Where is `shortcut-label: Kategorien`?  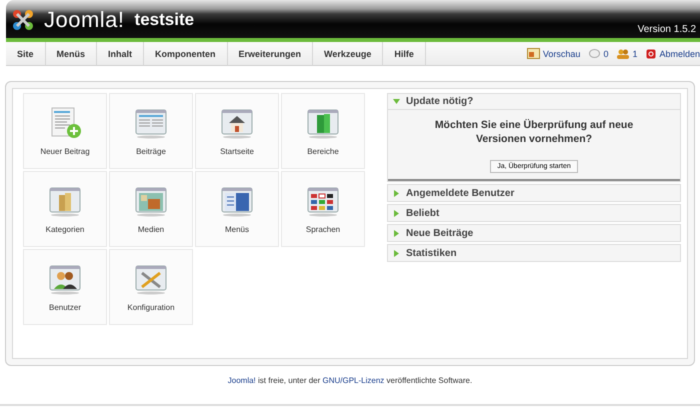 shortcut-label: Kategorien is located at coordinates (65, 229).